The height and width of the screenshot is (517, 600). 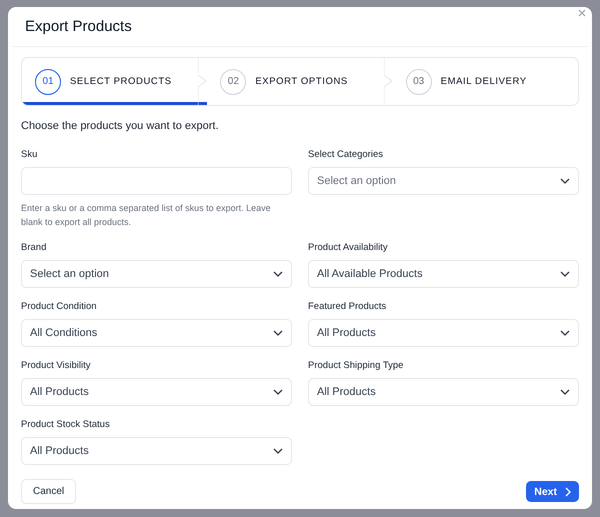 What do you see at coordinates (485, 81) in the screenshot?
I see `step-tab: 03 EMAIL DELIVERY` at bounding box center [485, 81].